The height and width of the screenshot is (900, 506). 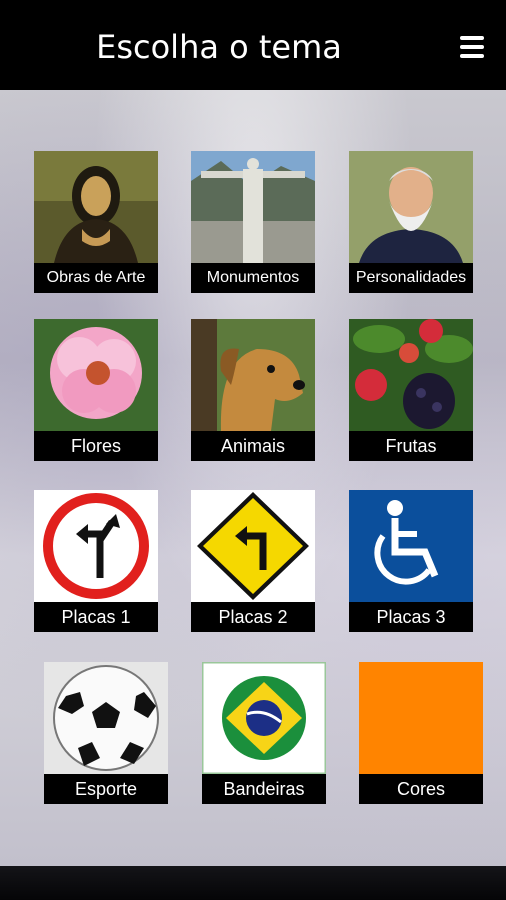 I want to click on christ-the-redeemer-icon, so click(x=253, y=207).